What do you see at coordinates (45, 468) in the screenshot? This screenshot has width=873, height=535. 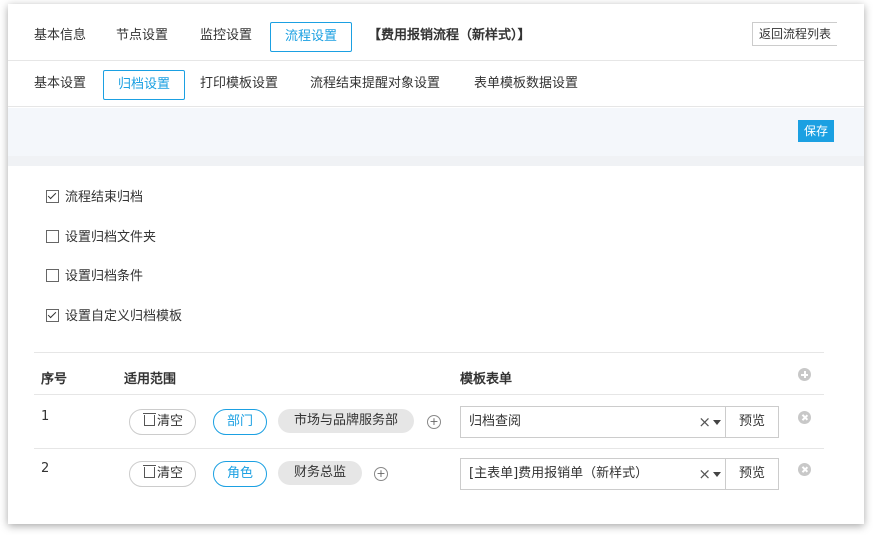 I see `row-index: 2` at bounding box center [45, 468].